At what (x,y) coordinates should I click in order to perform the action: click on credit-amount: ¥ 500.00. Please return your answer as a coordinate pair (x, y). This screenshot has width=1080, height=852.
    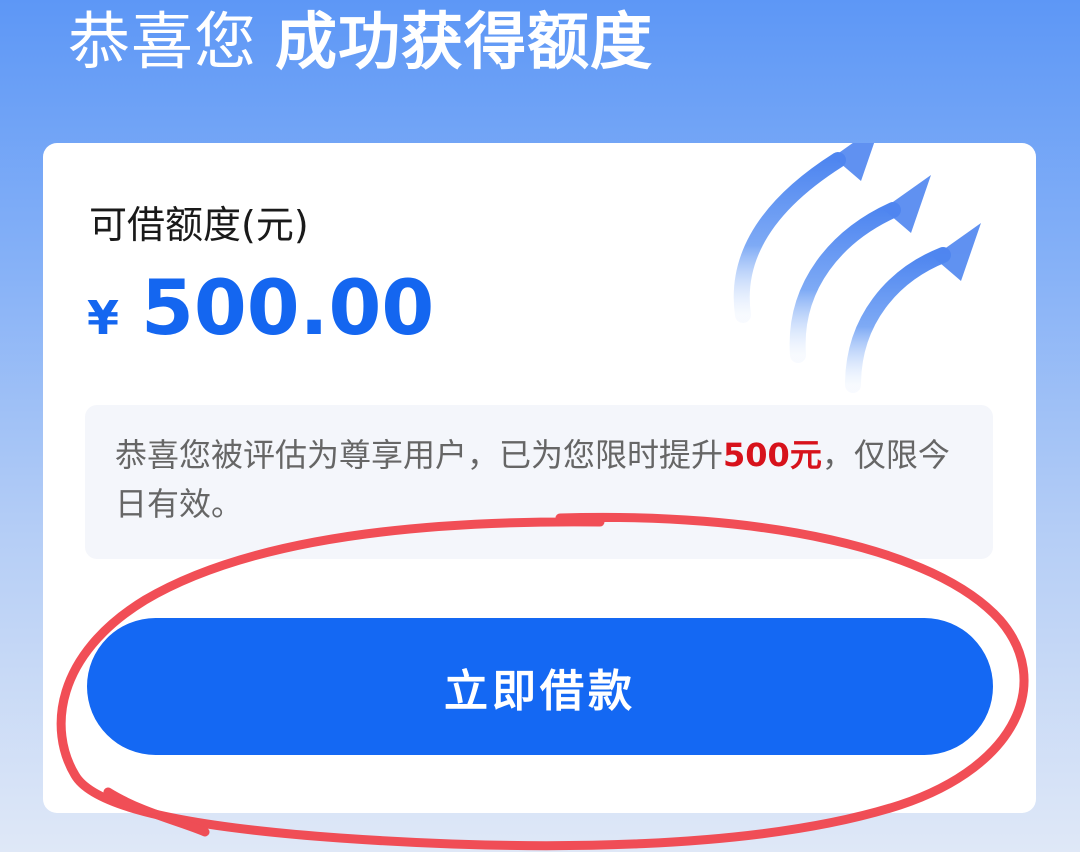
    Looking at the image, I should click on (260, 307).